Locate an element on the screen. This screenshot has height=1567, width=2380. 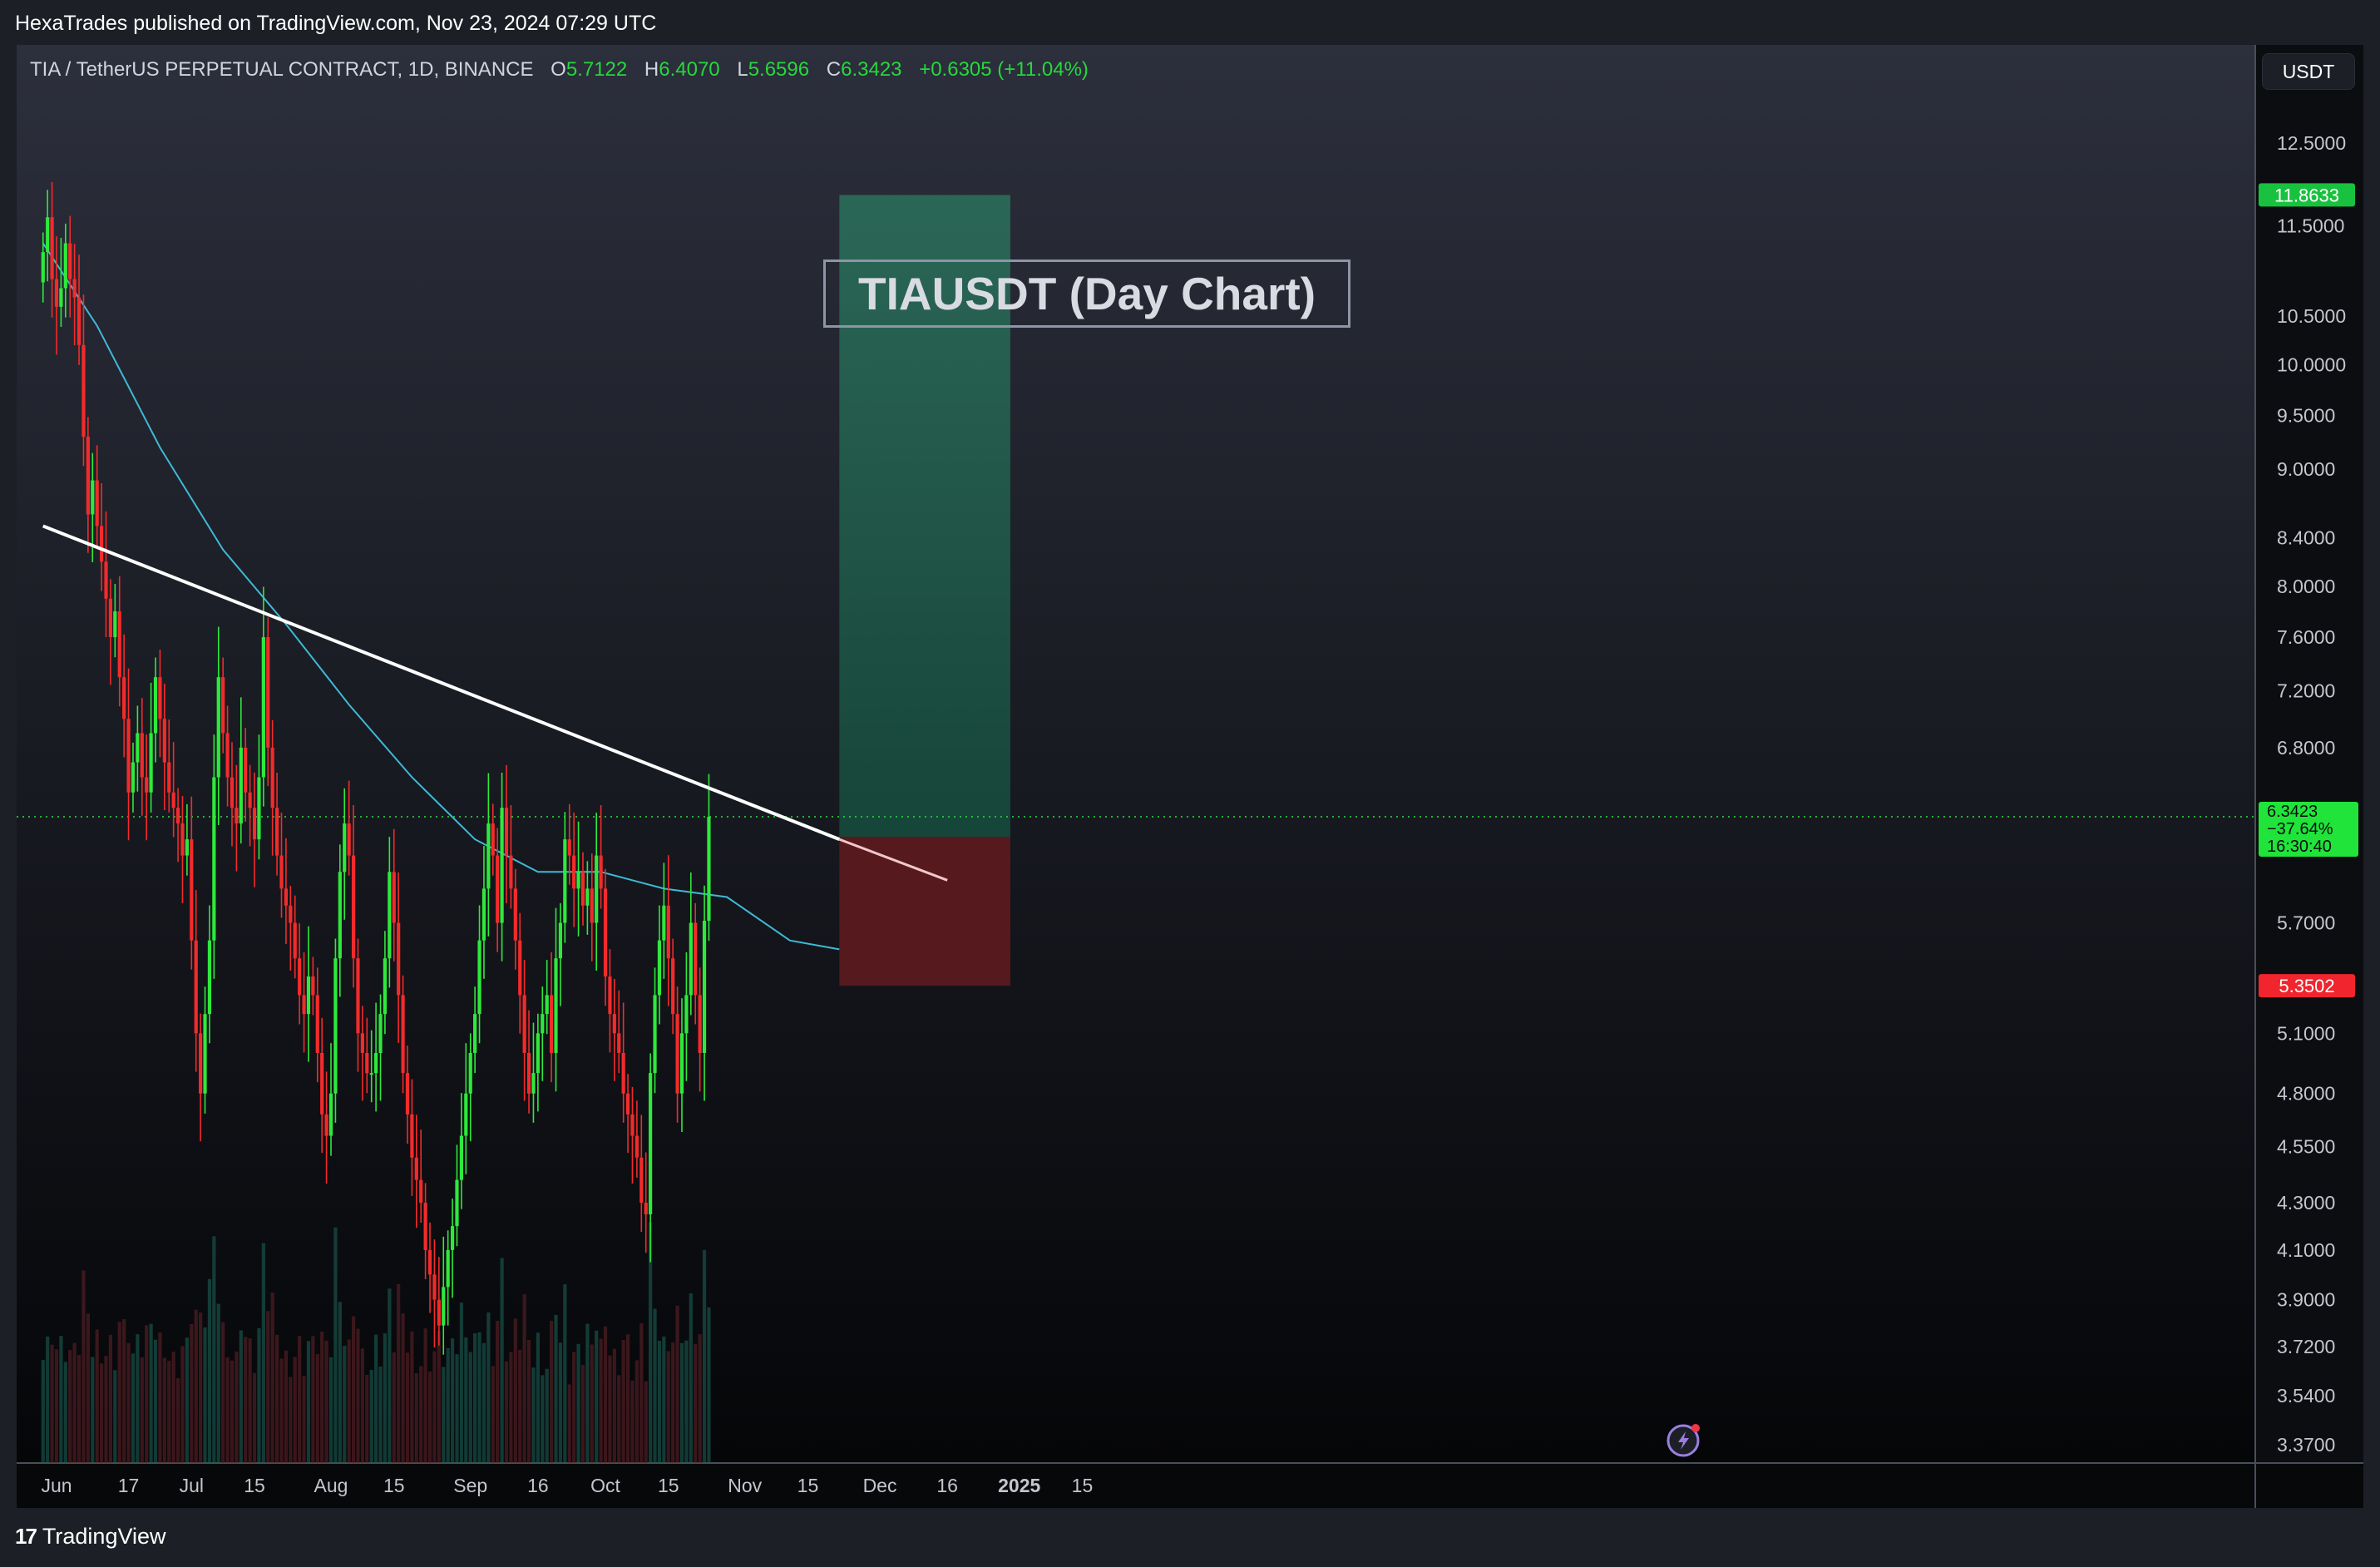
low-label: L is located at coordinates (742, 69).